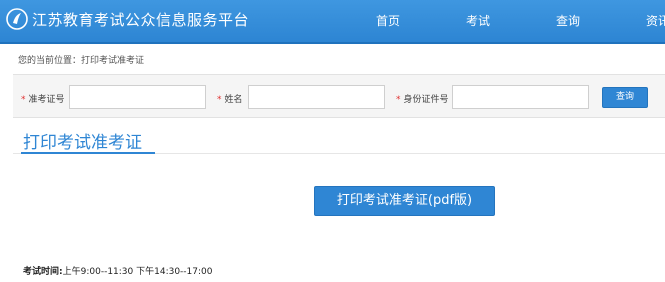 The height and width of the screenshot is (282, 665). What do you see at coordinates (17, 19) in the screenshot?
I see `logo-icon` at bounding box center [17, 19].